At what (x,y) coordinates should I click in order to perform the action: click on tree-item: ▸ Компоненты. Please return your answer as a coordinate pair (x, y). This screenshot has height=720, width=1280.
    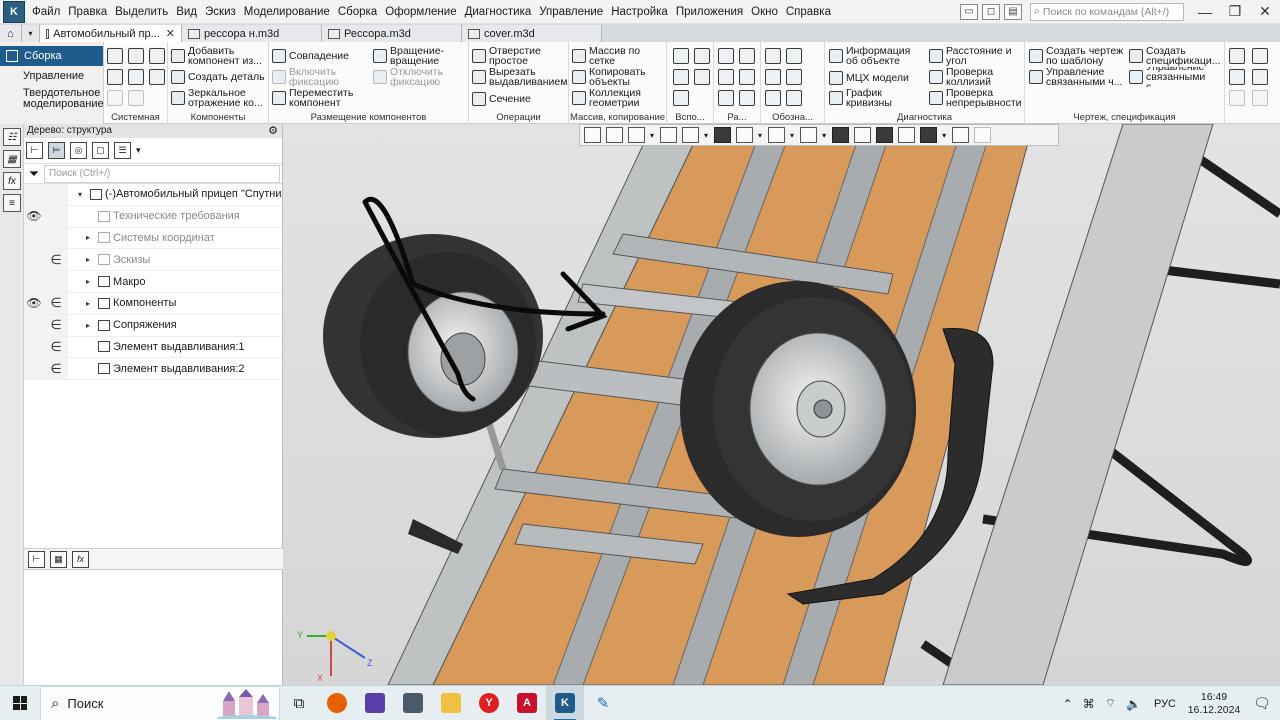
    Looking at the image, I should click on (184, 303).